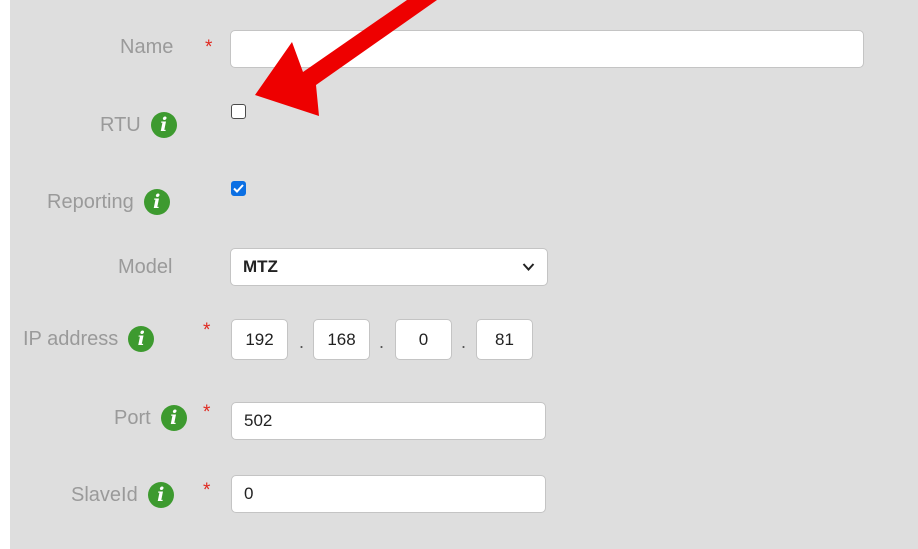 This screenshot has width=918, height=549. I want to click on red-arrow-icon, so click(346, 58).